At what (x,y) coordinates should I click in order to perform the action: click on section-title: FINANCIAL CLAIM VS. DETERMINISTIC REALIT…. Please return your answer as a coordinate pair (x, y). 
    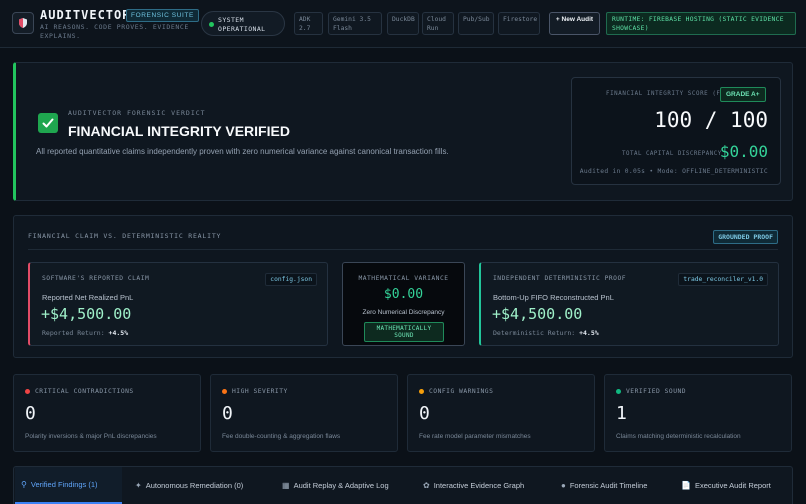
    Looking at the image, I should click on (125, 236).